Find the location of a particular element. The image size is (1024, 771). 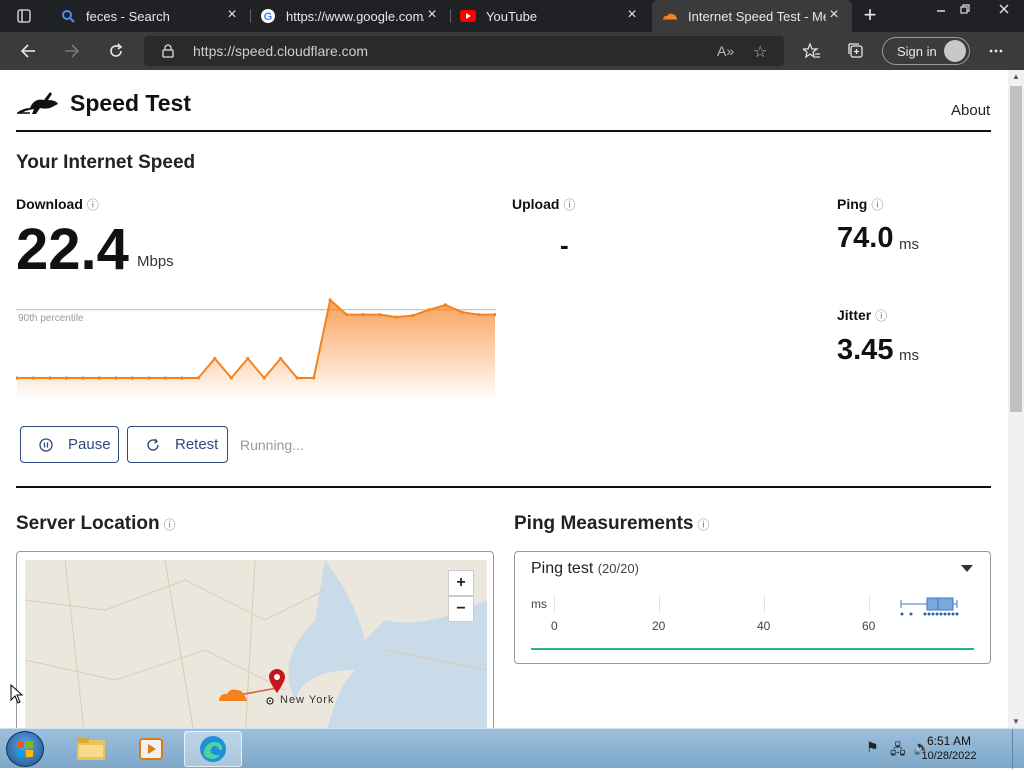

map-roads is located at coordinates (256, 644).